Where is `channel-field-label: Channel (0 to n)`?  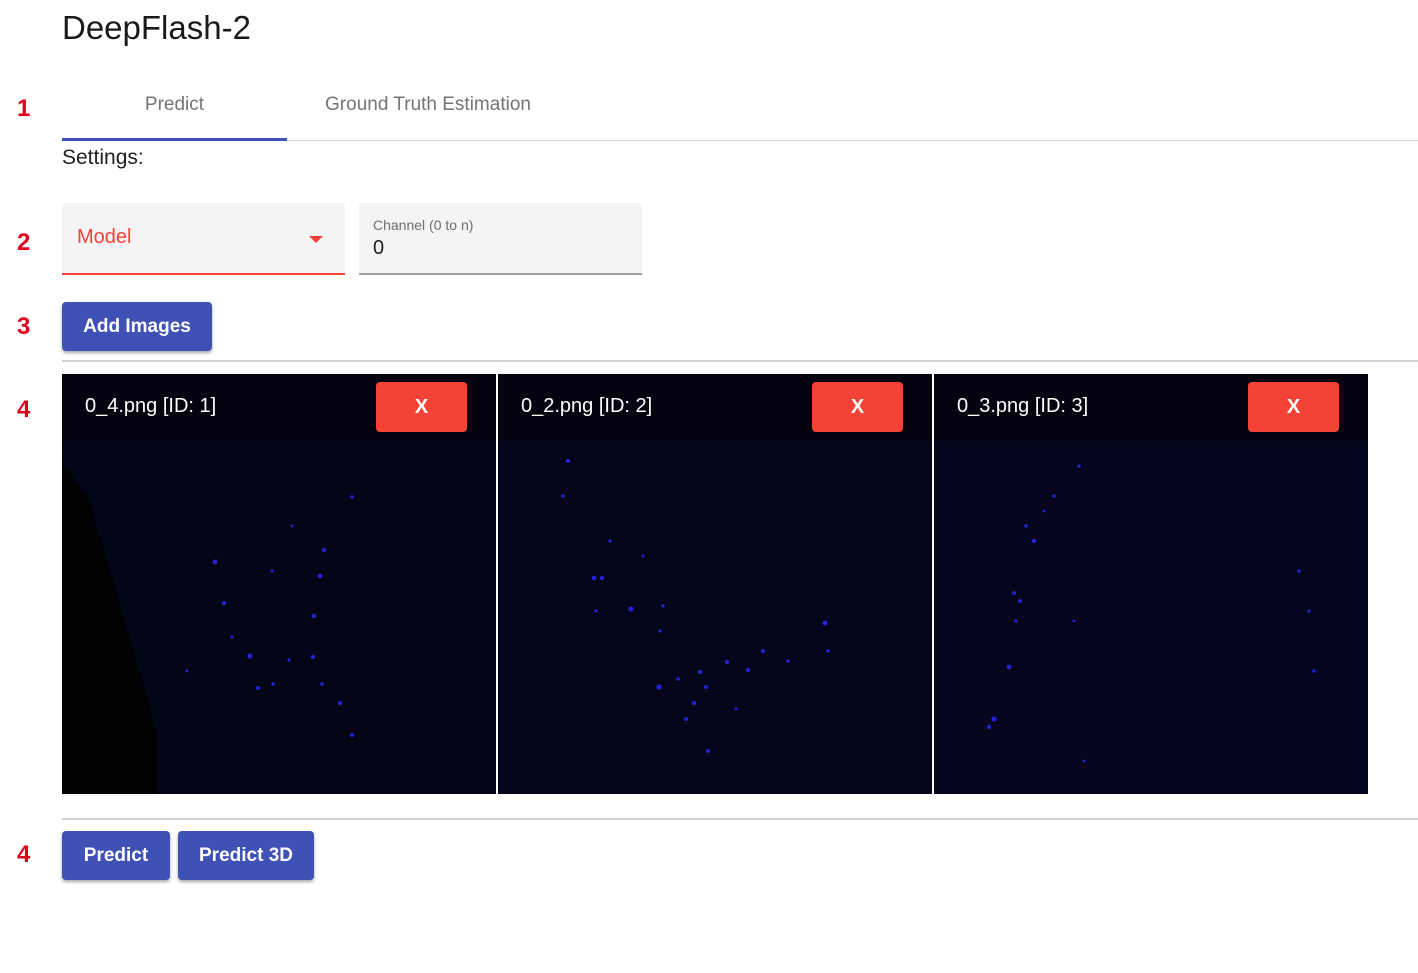
channel-field-label: Channel (0 to n) is located at coordinates (423, 225).